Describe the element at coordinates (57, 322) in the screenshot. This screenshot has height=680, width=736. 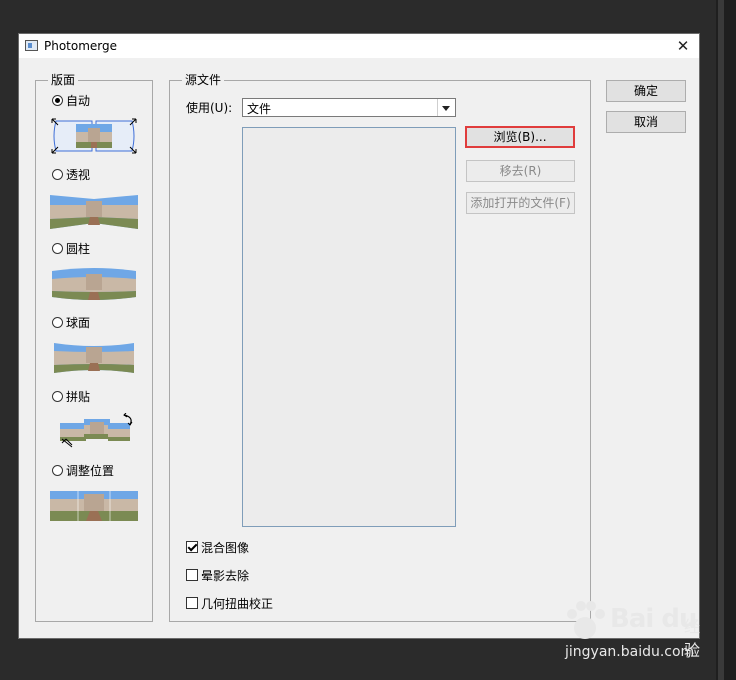
I see `radio-spherical` at that location.